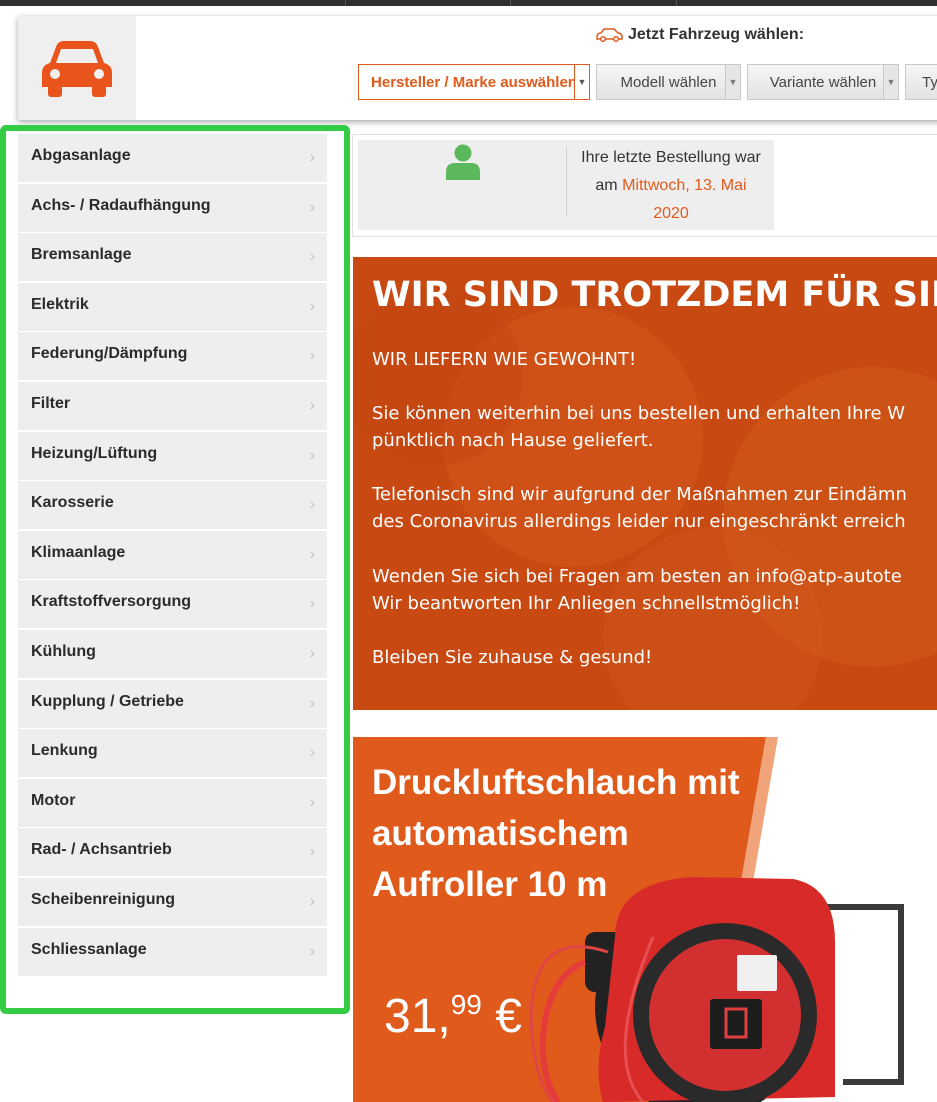 The image size is (937, 1102). I want to click on category-item: Elektrik ›, so click(172, 306).